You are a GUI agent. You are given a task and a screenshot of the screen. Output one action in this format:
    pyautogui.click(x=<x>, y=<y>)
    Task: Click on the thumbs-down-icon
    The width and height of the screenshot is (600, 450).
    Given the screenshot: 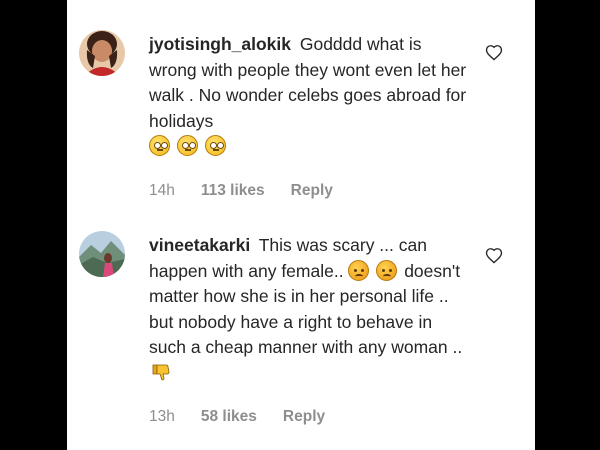 What is the action you would take?
    pyautogui.click(x=161, y=372)
    